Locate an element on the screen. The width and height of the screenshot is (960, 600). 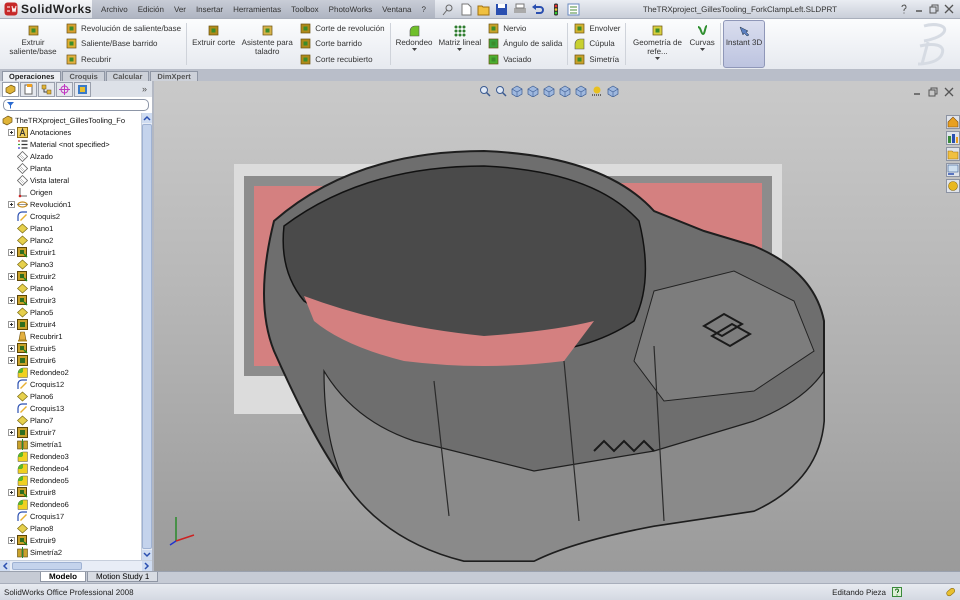
menu-item: Insertar is located at coordinates (209, 9).